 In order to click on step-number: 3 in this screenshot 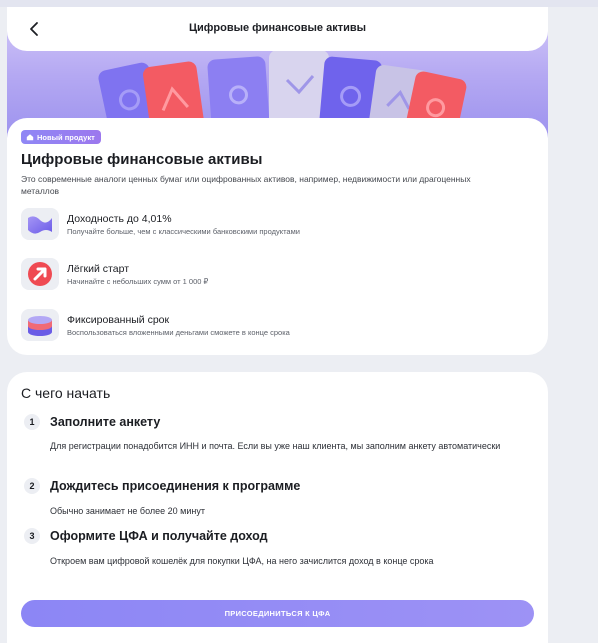, I will do `click(32, 536)`.